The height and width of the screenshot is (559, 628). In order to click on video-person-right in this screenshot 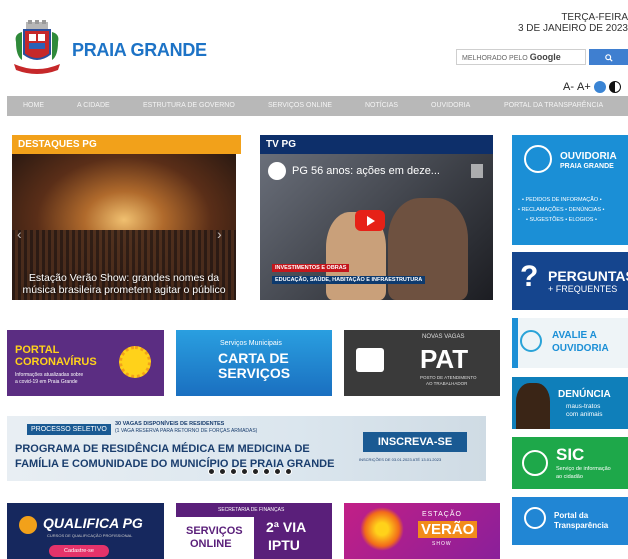, I will do `click(428, 249)`.